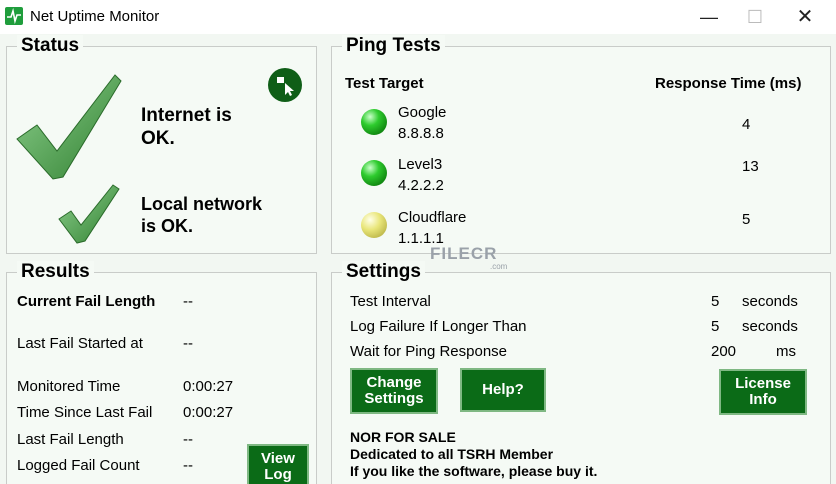 This screenshot has height=484, width=836. What do you see at coordinates (85, 412) in the screenshot?
I see `result-label: Time Since Last Fail` at bounding box center [85, 412].